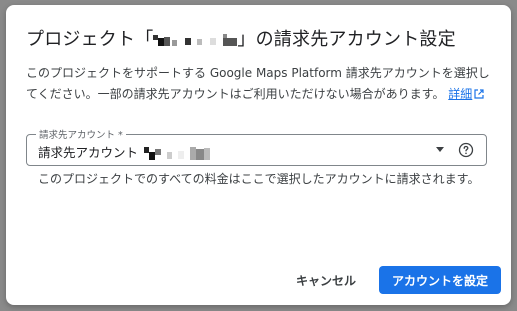 The width and height of the screenshot is (517, 311). I want to click on billing-account-select: 請求先アカウント * 請求先アカウント, so click(256, 146).